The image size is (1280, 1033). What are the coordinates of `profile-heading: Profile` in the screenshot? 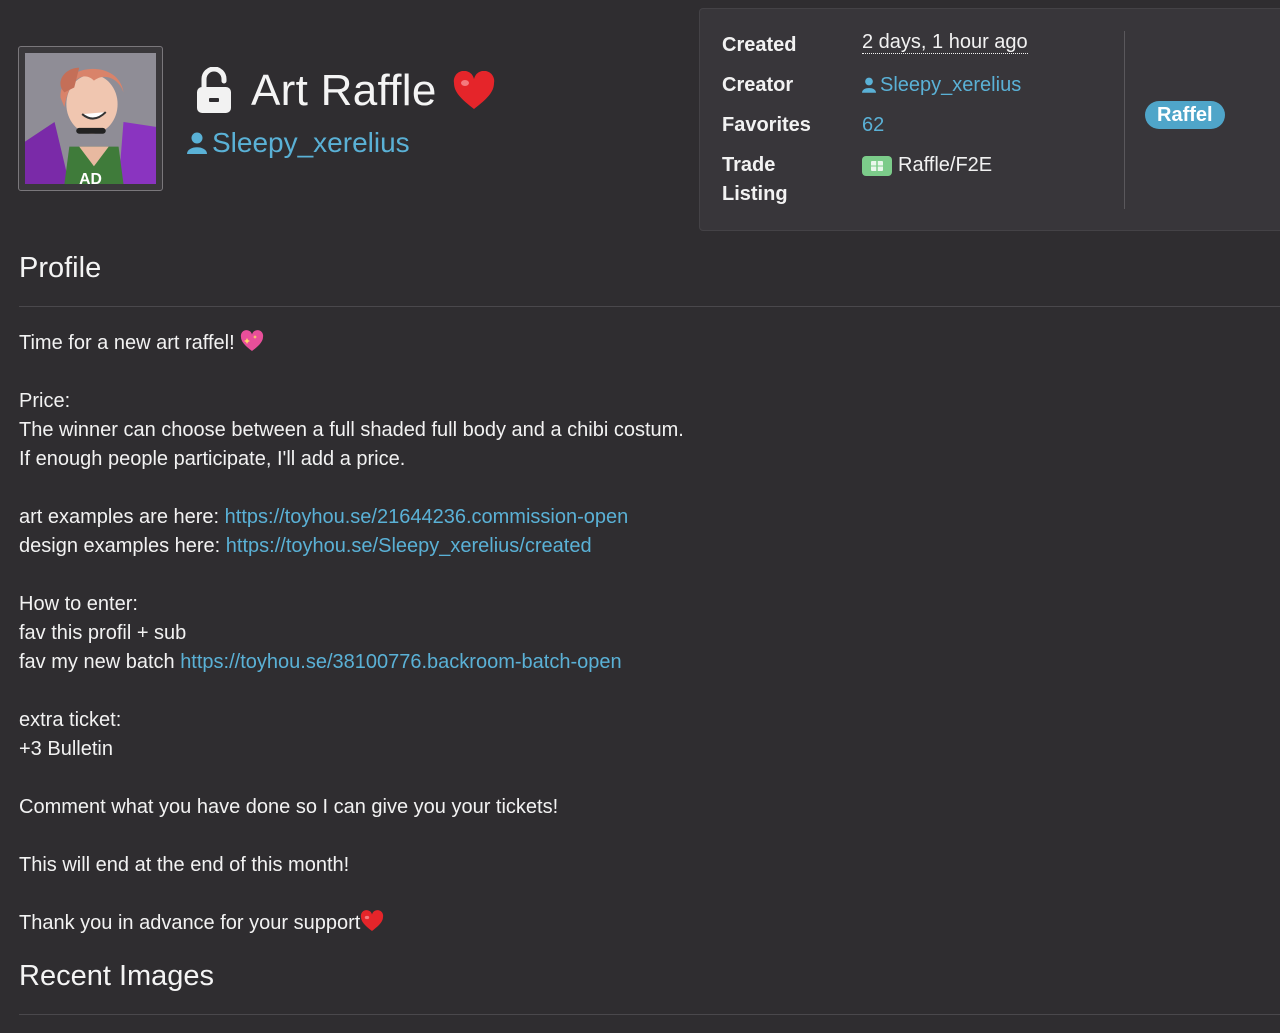 It's located at (60, 268).